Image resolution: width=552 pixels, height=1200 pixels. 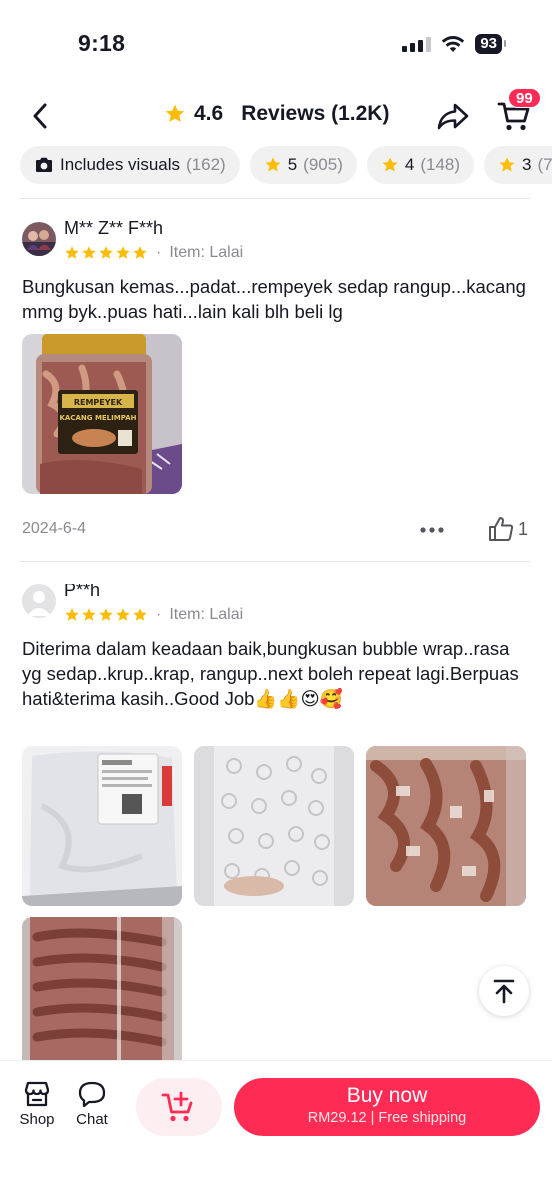 I want to click on add-to-cart-icon, so click(x=177, y=1106).